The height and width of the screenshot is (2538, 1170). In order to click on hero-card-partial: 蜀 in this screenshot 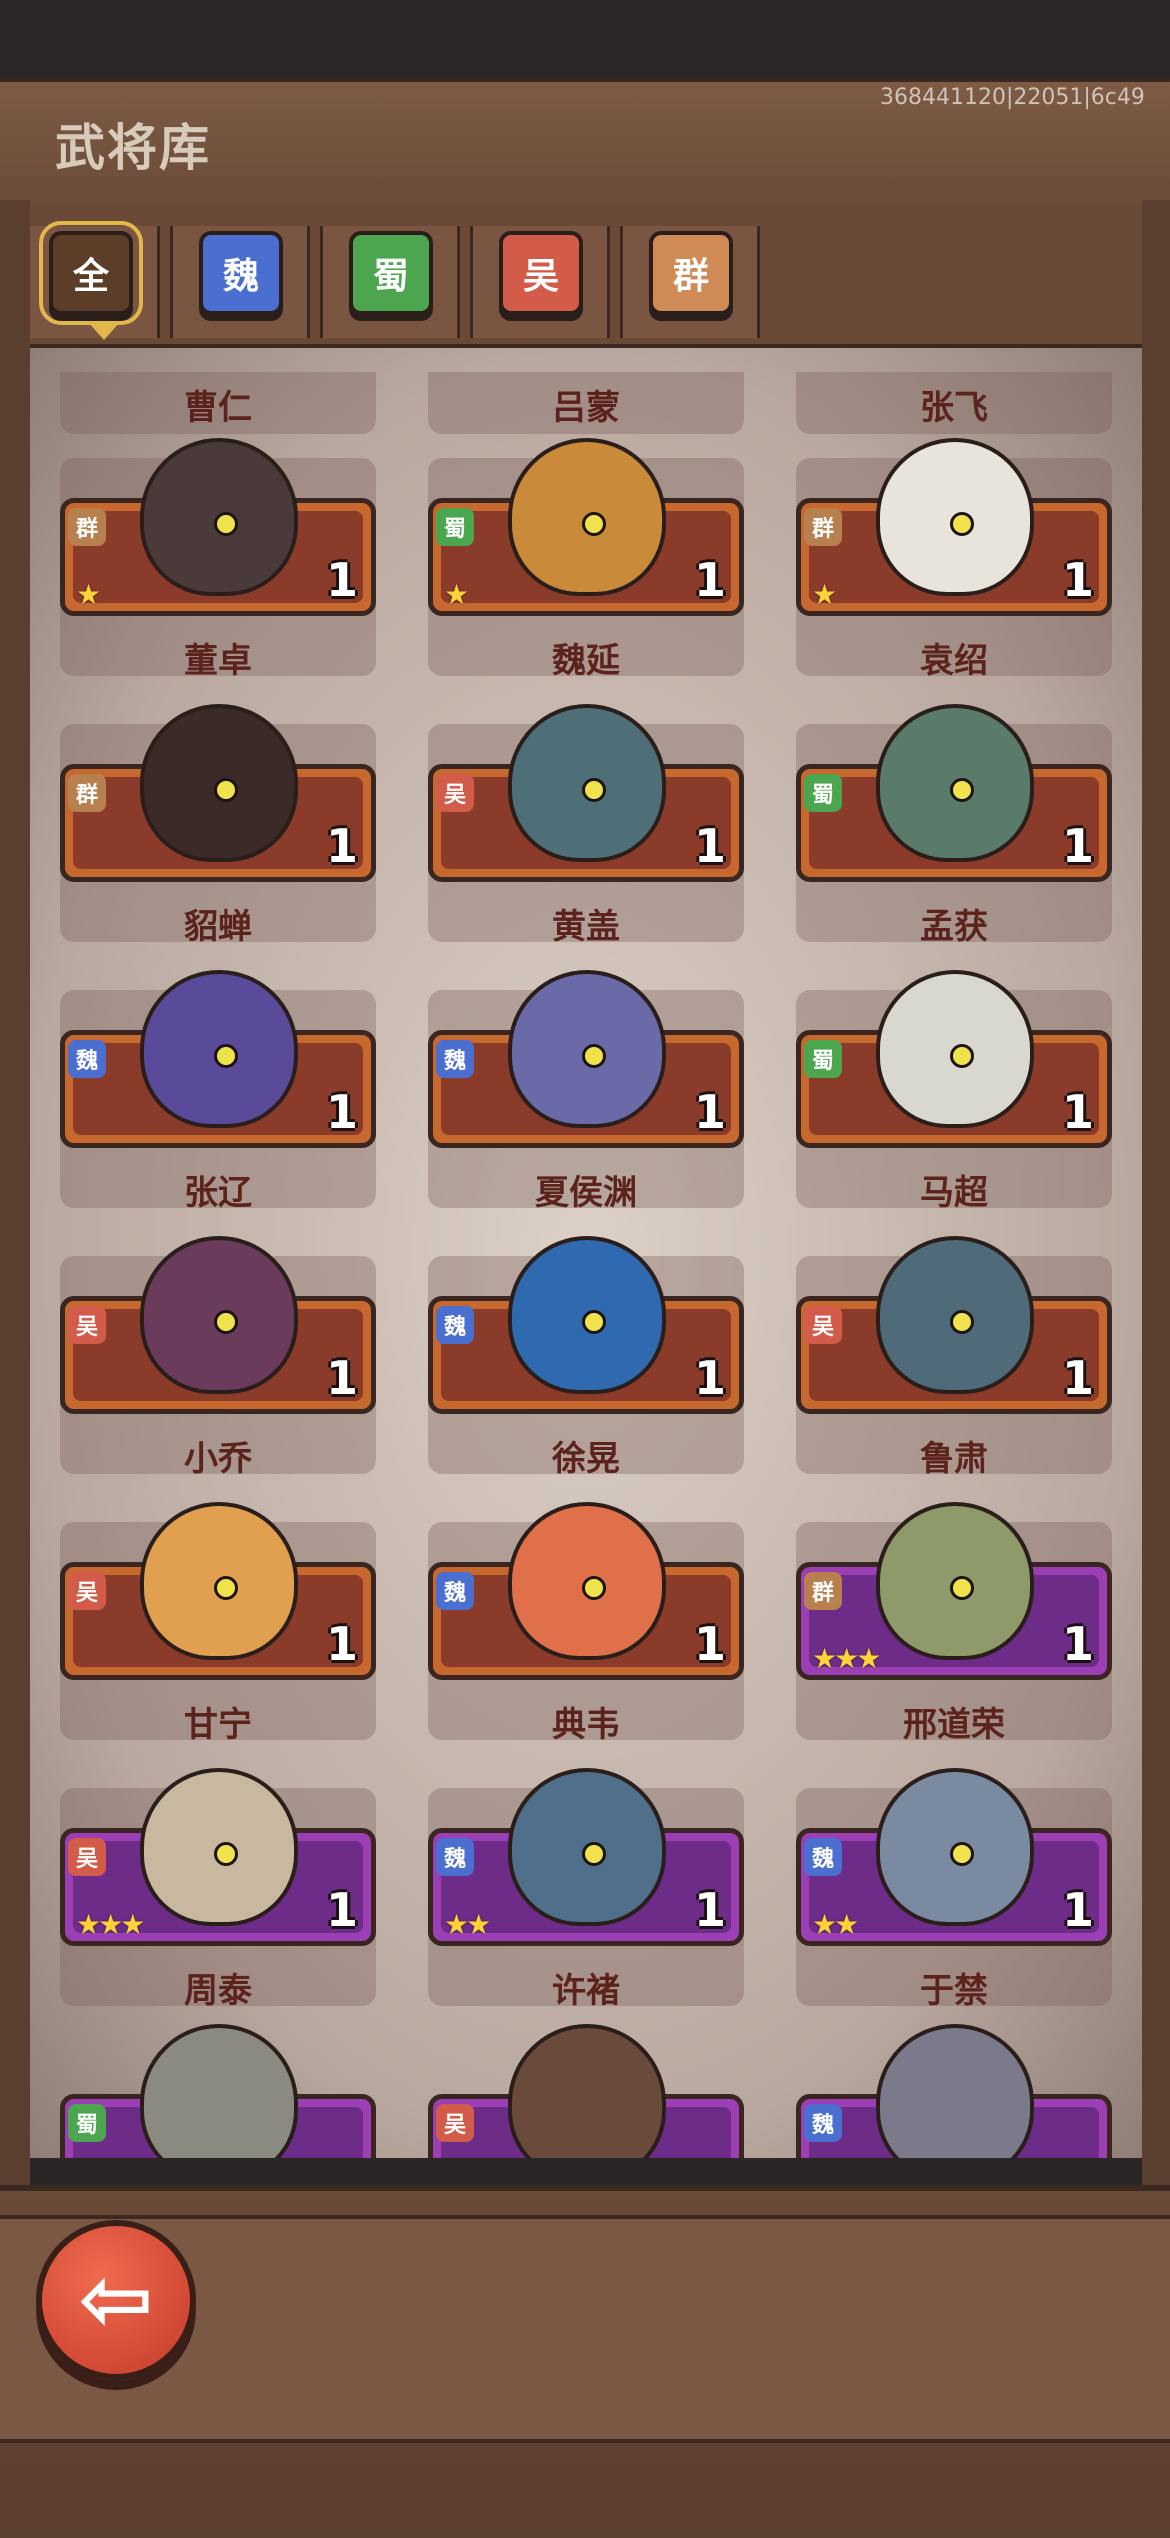, I will do `click(218, 2091)`.